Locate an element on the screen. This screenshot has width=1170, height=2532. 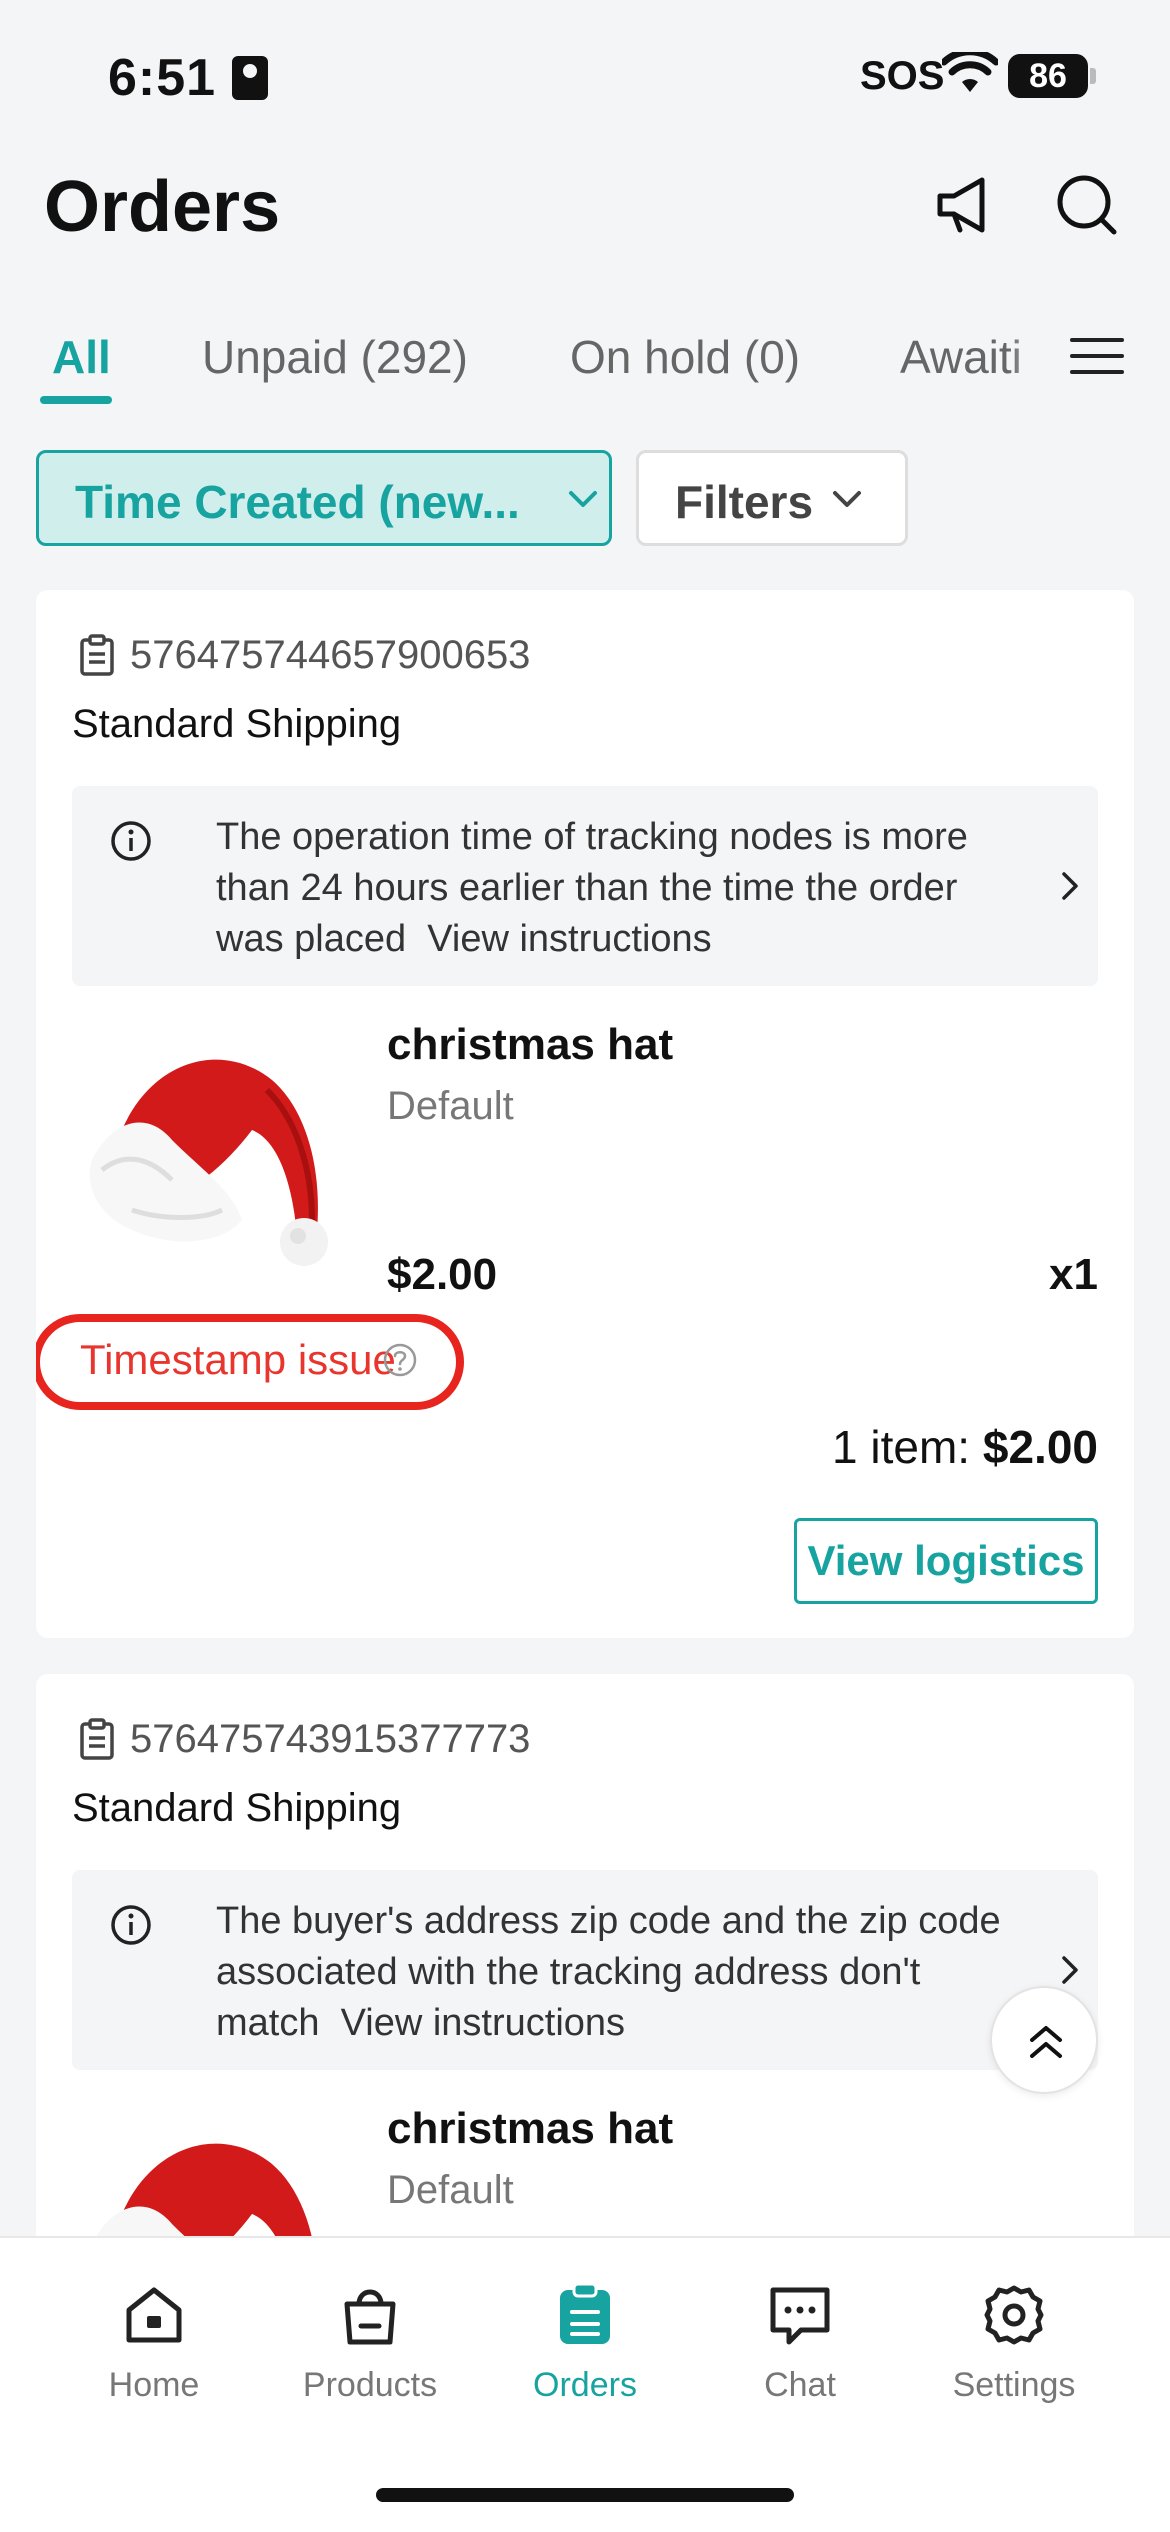
double-chevron-up-icon is located at coordinates (1046, 2042).